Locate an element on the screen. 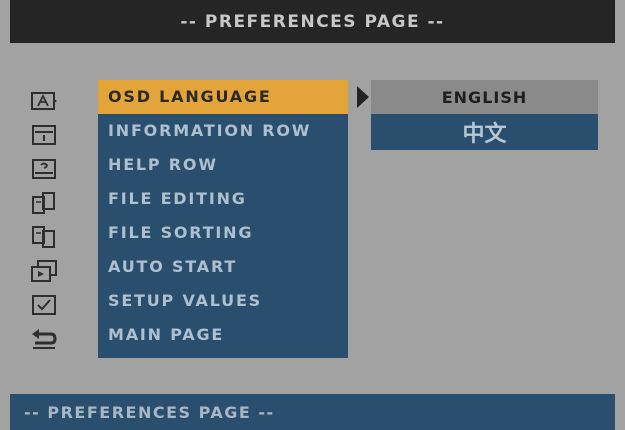  language-submenu: ENGLISH 中文 is located at coordinates (484, 115).